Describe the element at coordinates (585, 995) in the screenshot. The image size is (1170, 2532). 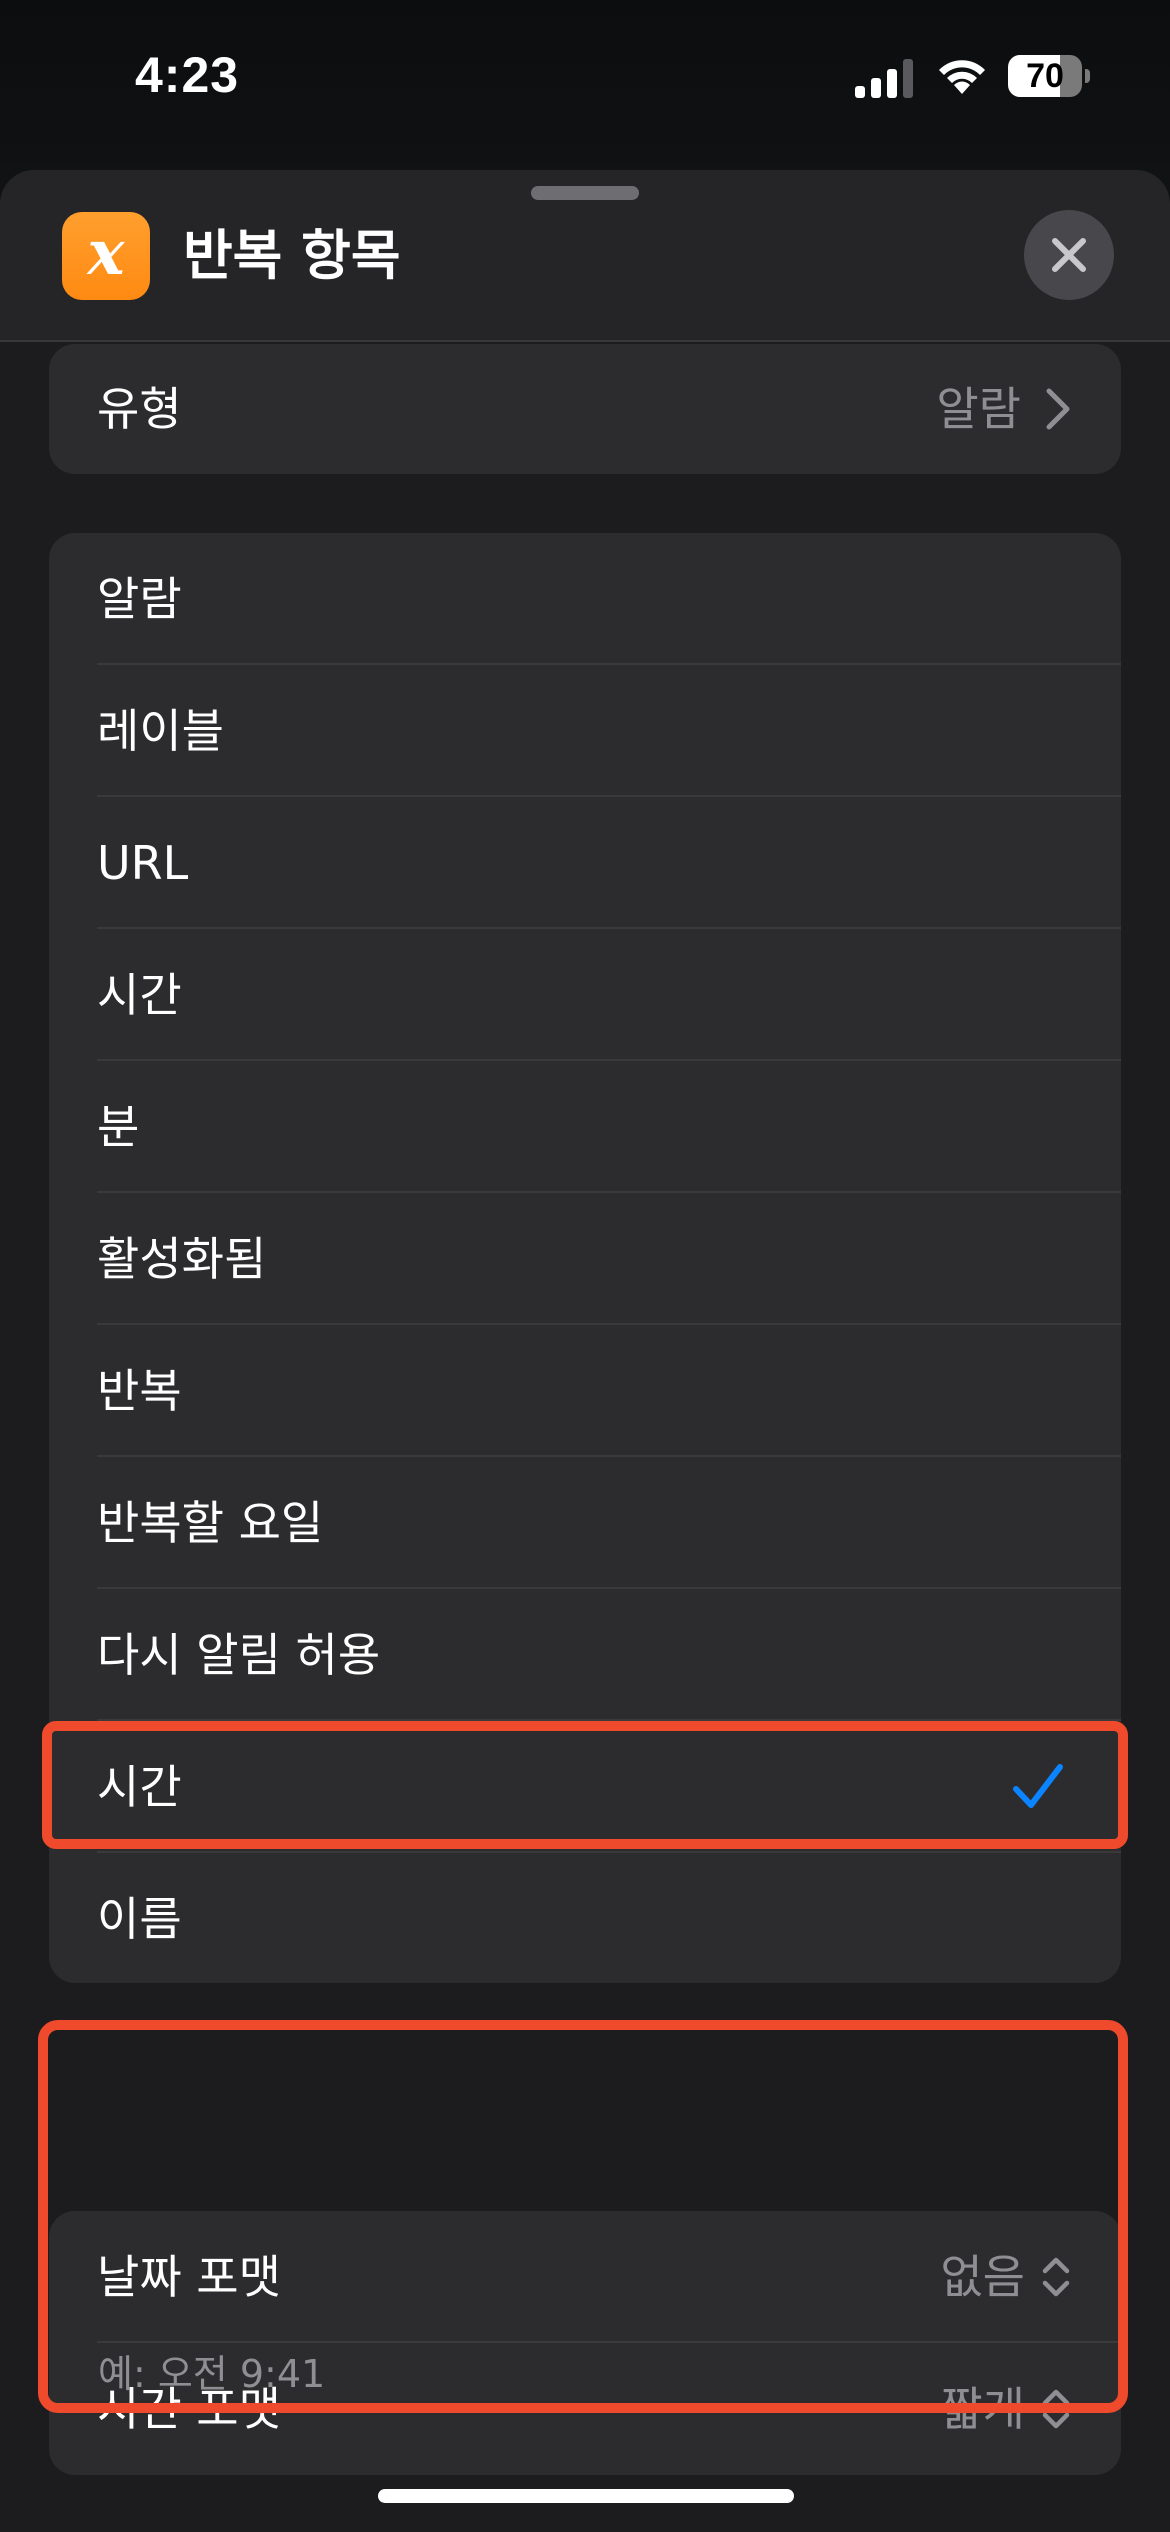
I see `list-item-hour: 시간` at that location.